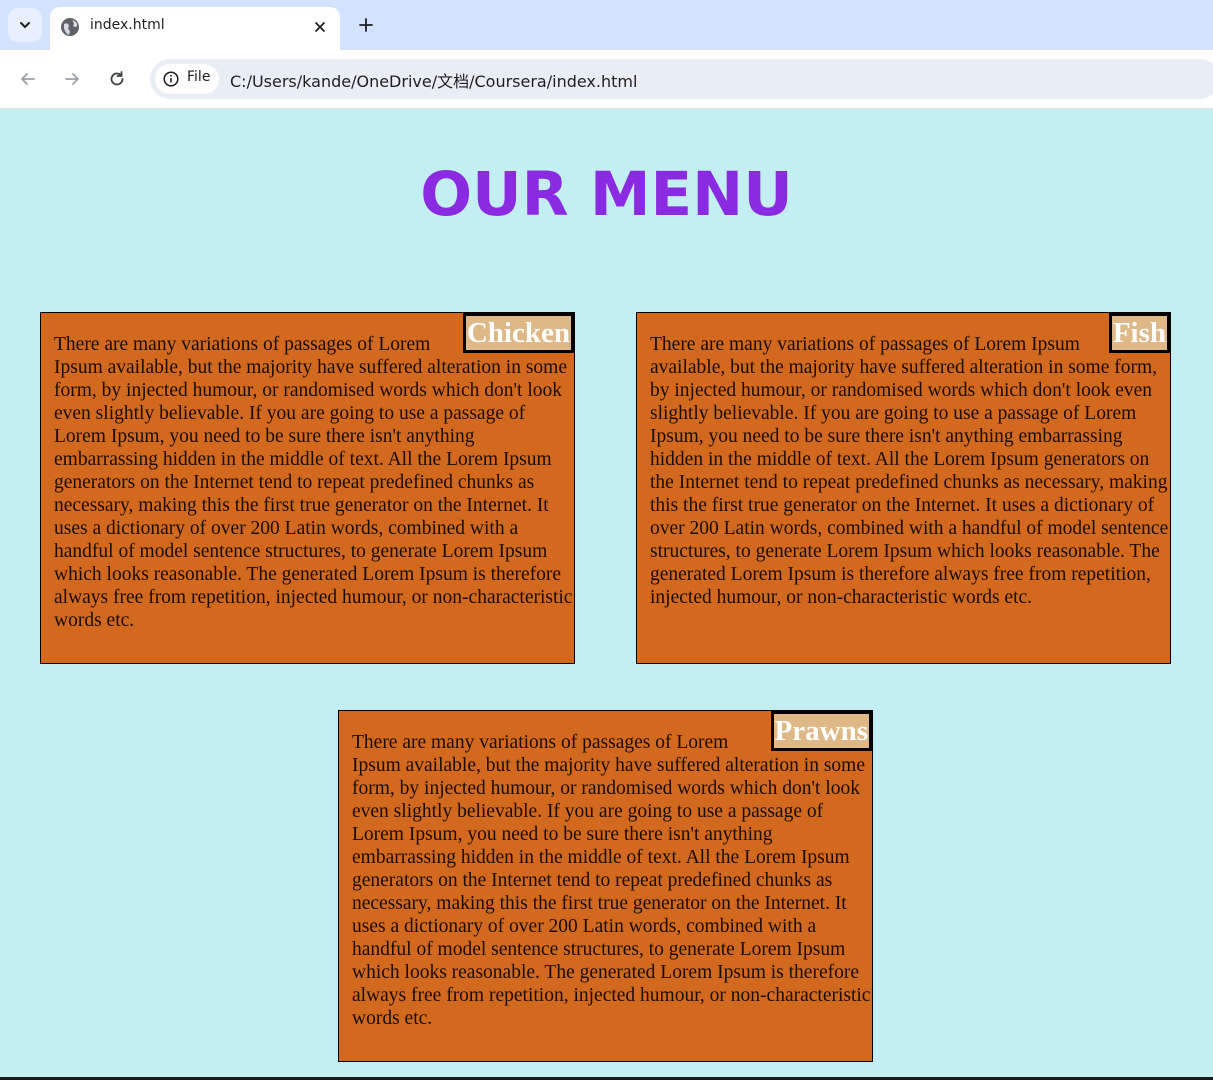 Image resolution: width=1213 pixels, height=1080 pixels. What do you see at coordinates (518, 333) in the screenshot?
I see `menu-item-name: Chicken` at bounding box center [518, 333].